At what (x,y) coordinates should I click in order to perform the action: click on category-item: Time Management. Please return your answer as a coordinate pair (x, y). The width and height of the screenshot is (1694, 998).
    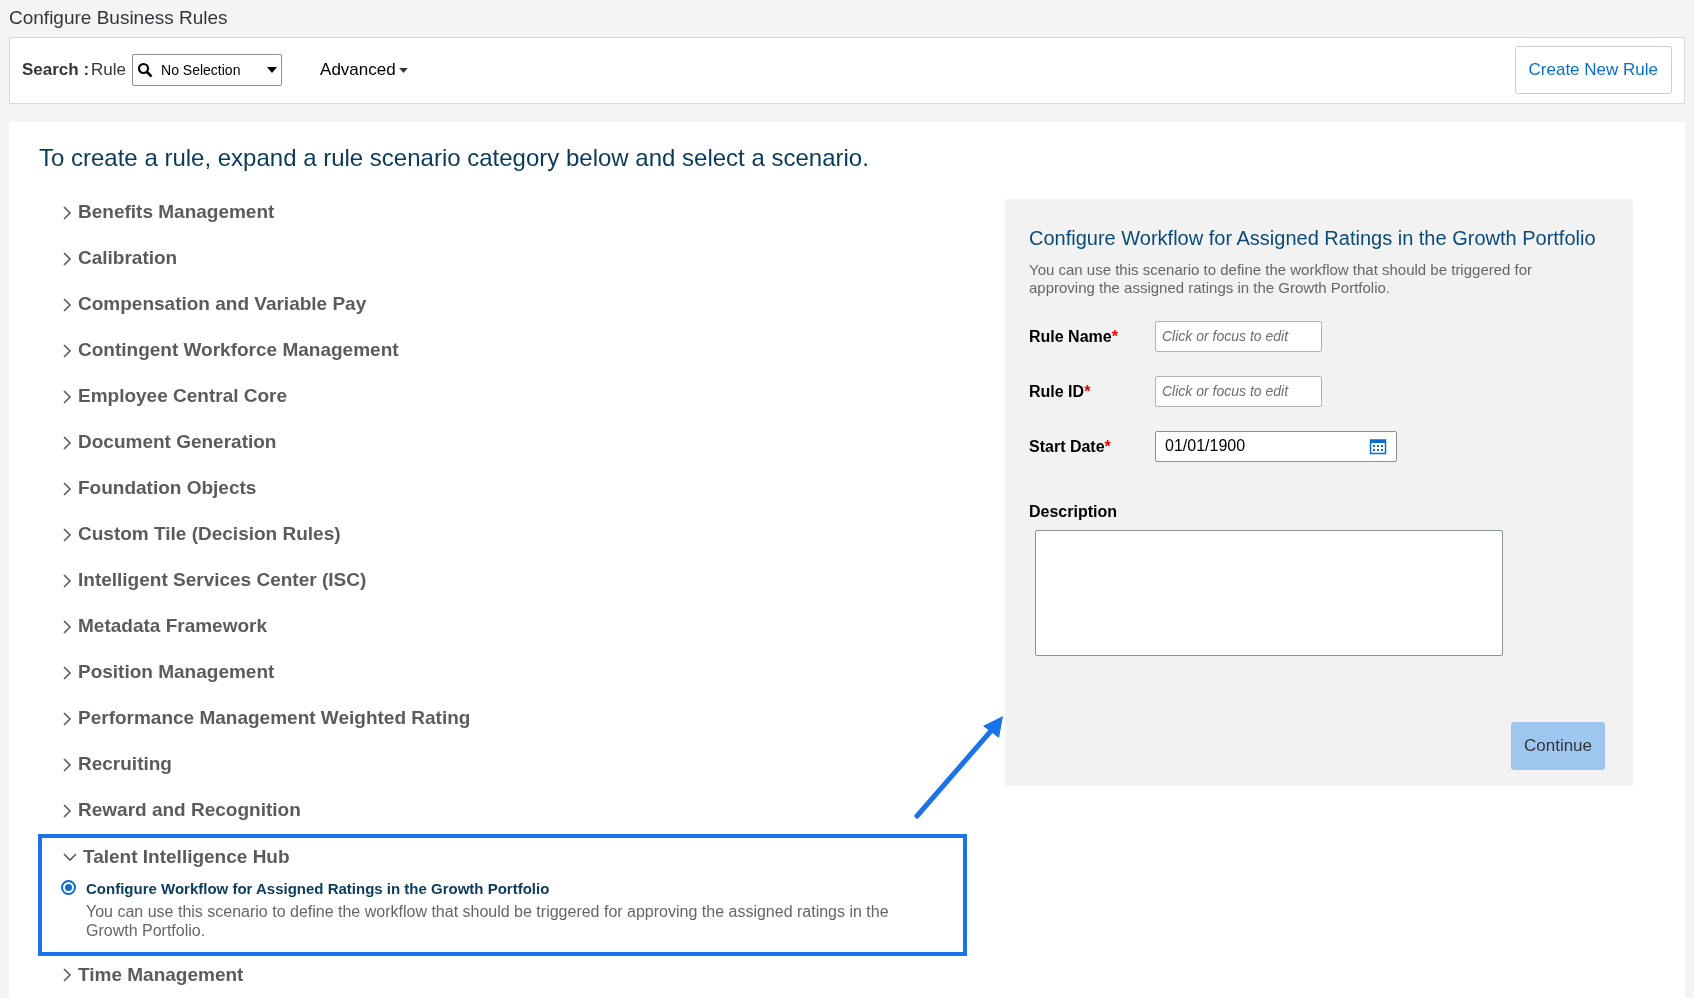
    Looking at the image, I should click on (153, 975).